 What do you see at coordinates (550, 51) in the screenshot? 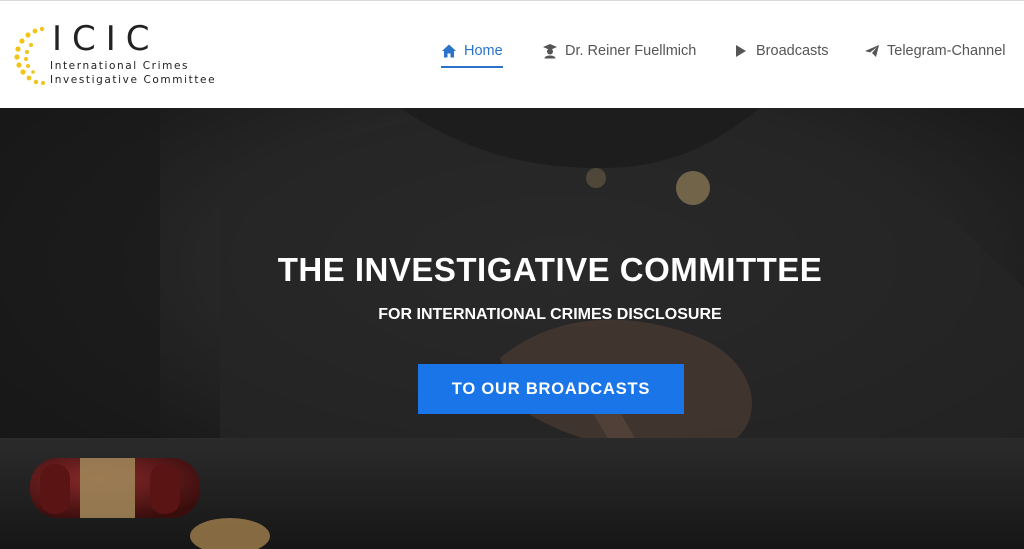
I see `graduate-icon` at bounding box center [550, 51].